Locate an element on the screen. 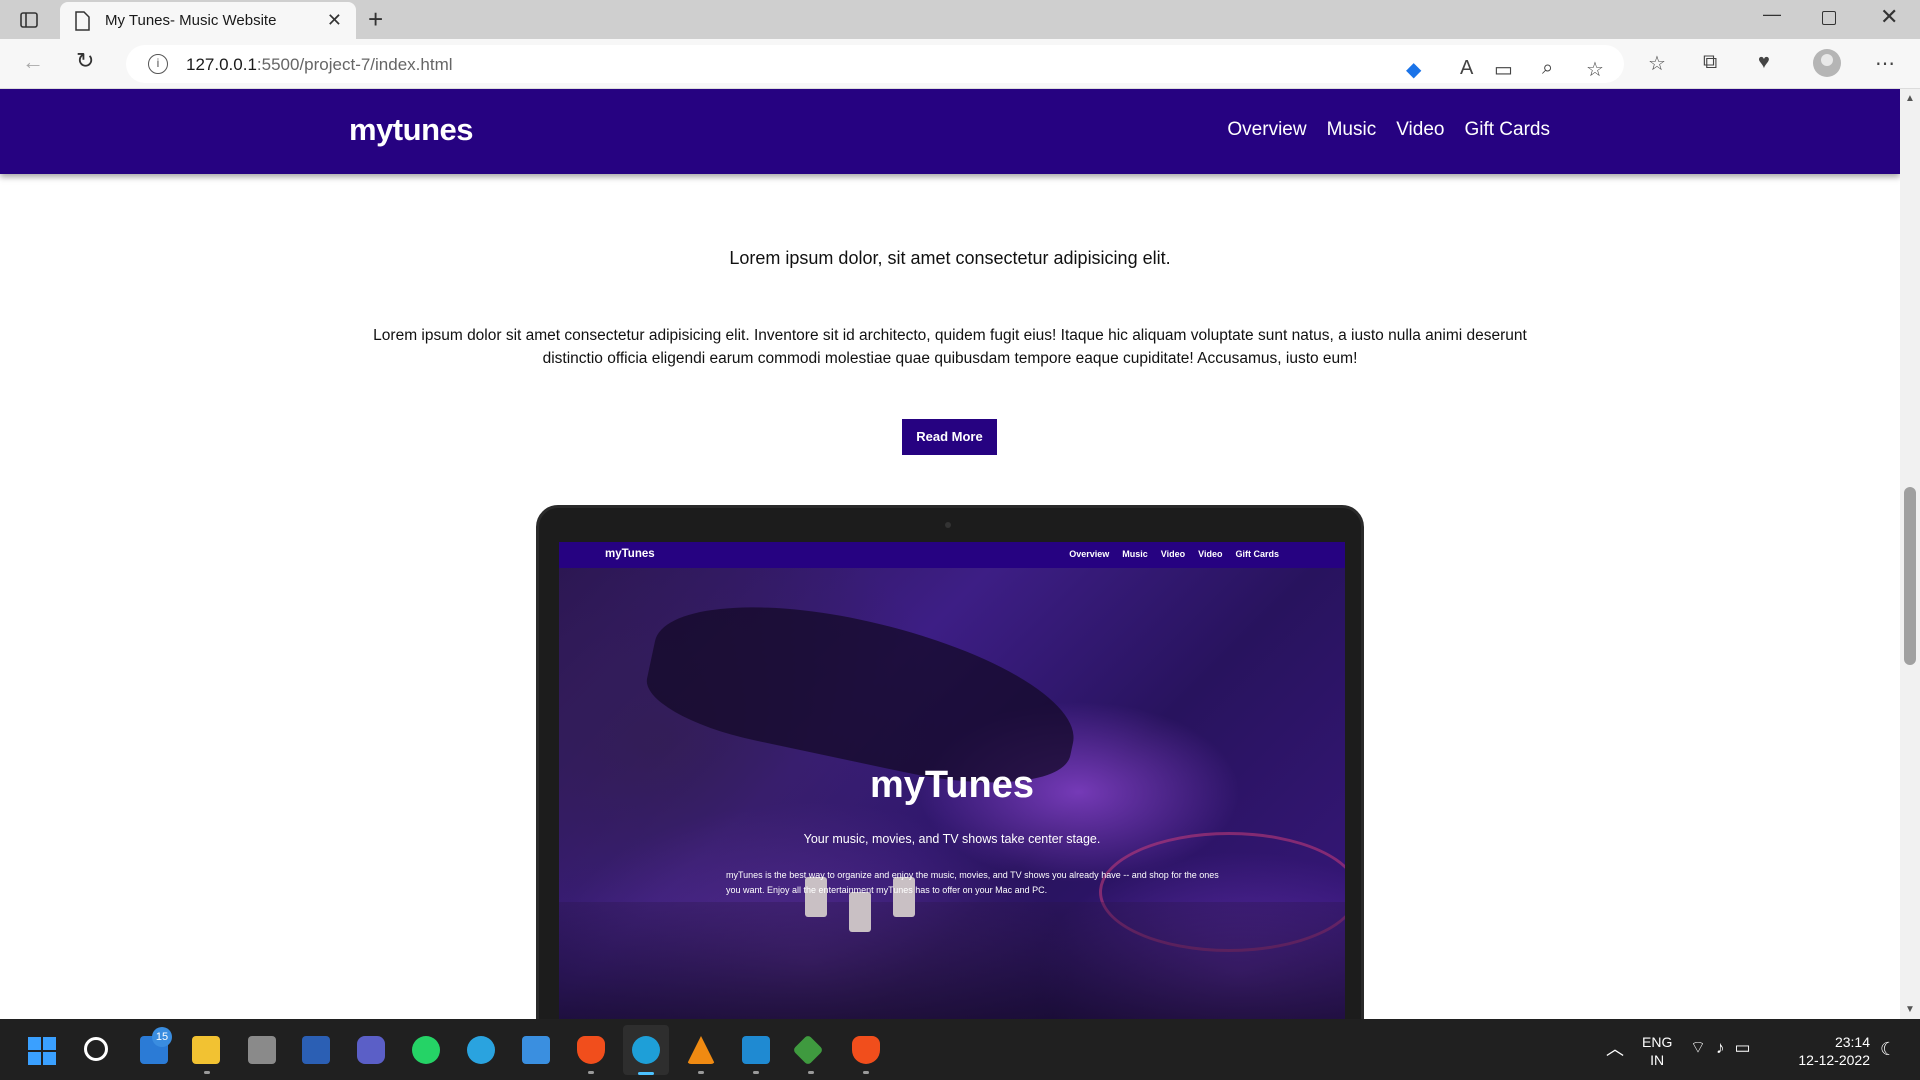 Image resolution: width=1920 pixels, height=1080 pixels. page-icon is located at coordinates (82, 23).